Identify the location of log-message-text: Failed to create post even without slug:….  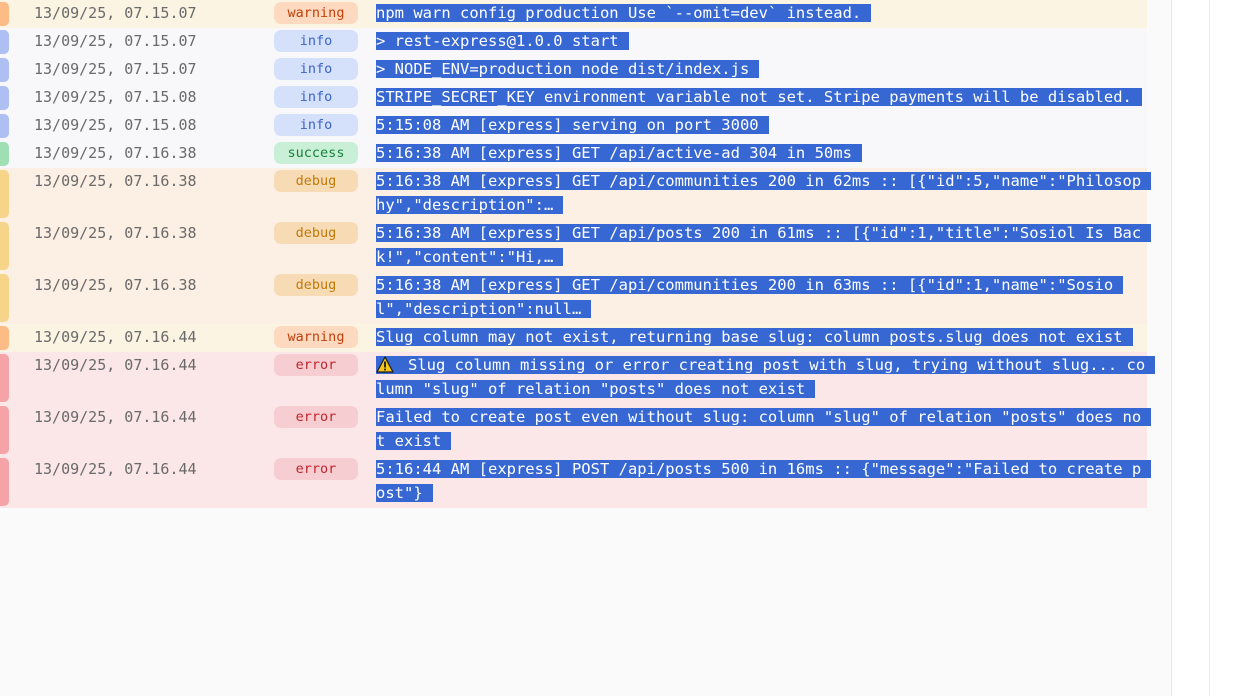
(759, 429).